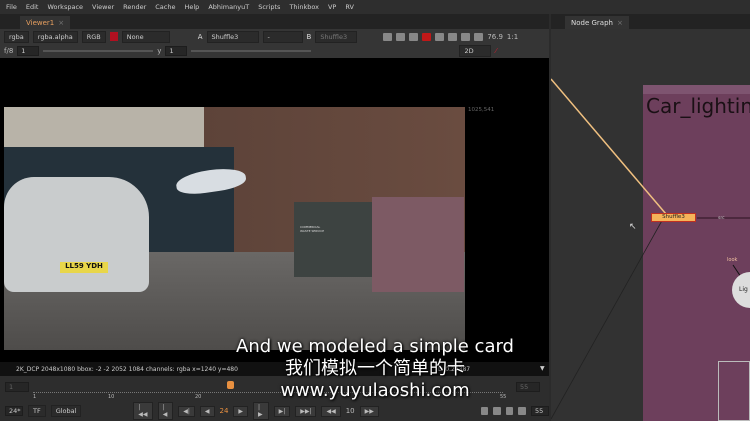 The width and height of the screenshot is (750, 421). What do you see at coordinates (495, 51) in the screenshot?
I see `paint-icon: ⁄` at bounding box center [495, 51].